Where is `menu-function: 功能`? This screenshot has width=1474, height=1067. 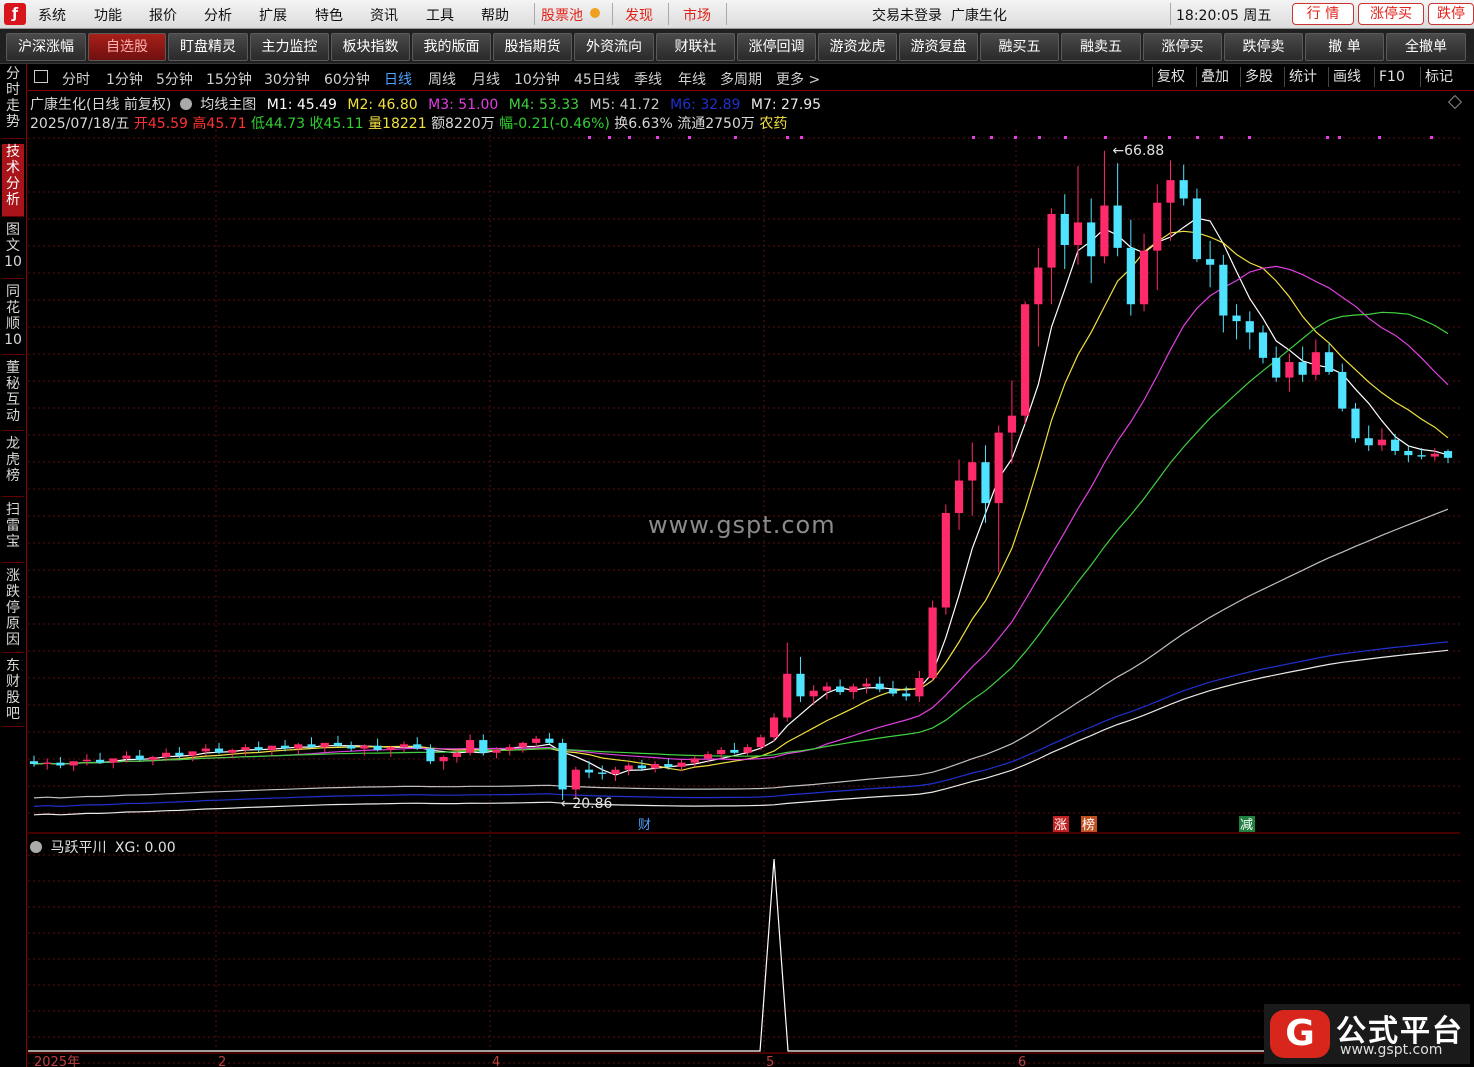
menu-function: 功能 is located at coordinates (108, 15).